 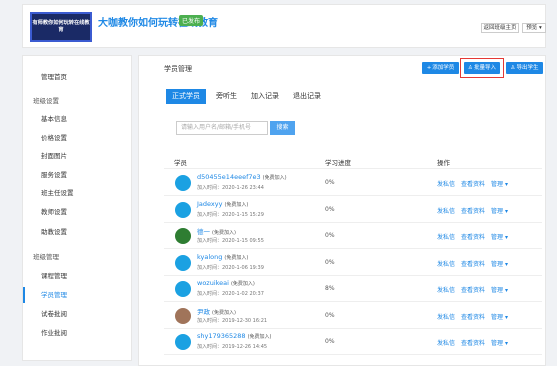 What do you see at coordinates (77, 119) in the screenshot?
I see `sidebar-item-basic-info: 基本信息` at bounding box center [77, 119].